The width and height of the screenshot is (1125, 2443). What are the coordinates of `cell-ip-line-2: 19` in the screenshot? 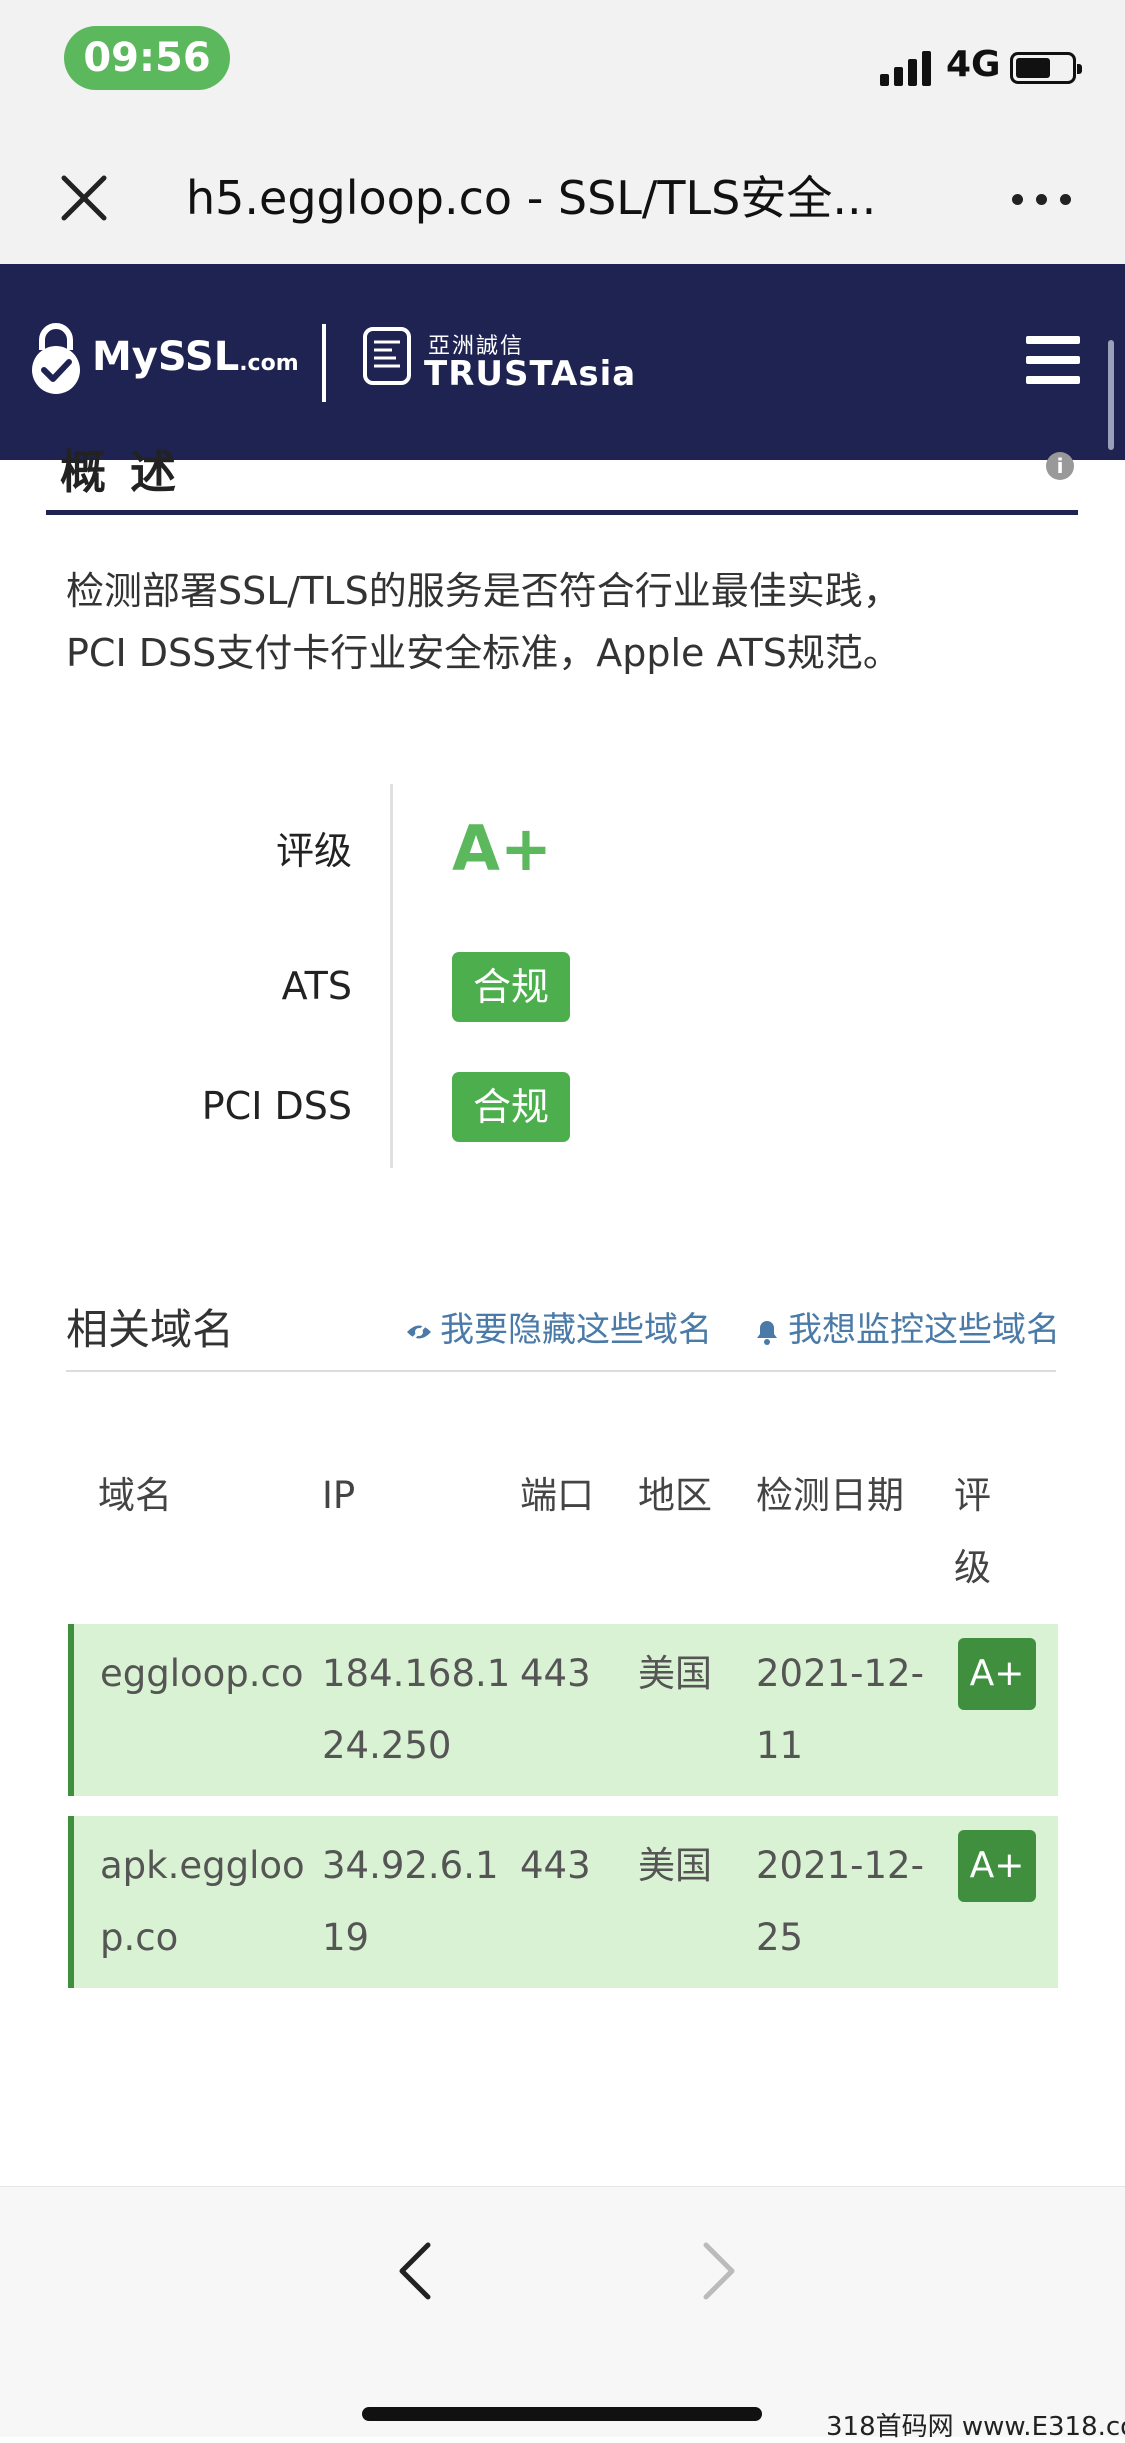 It's located at (346, 1937).